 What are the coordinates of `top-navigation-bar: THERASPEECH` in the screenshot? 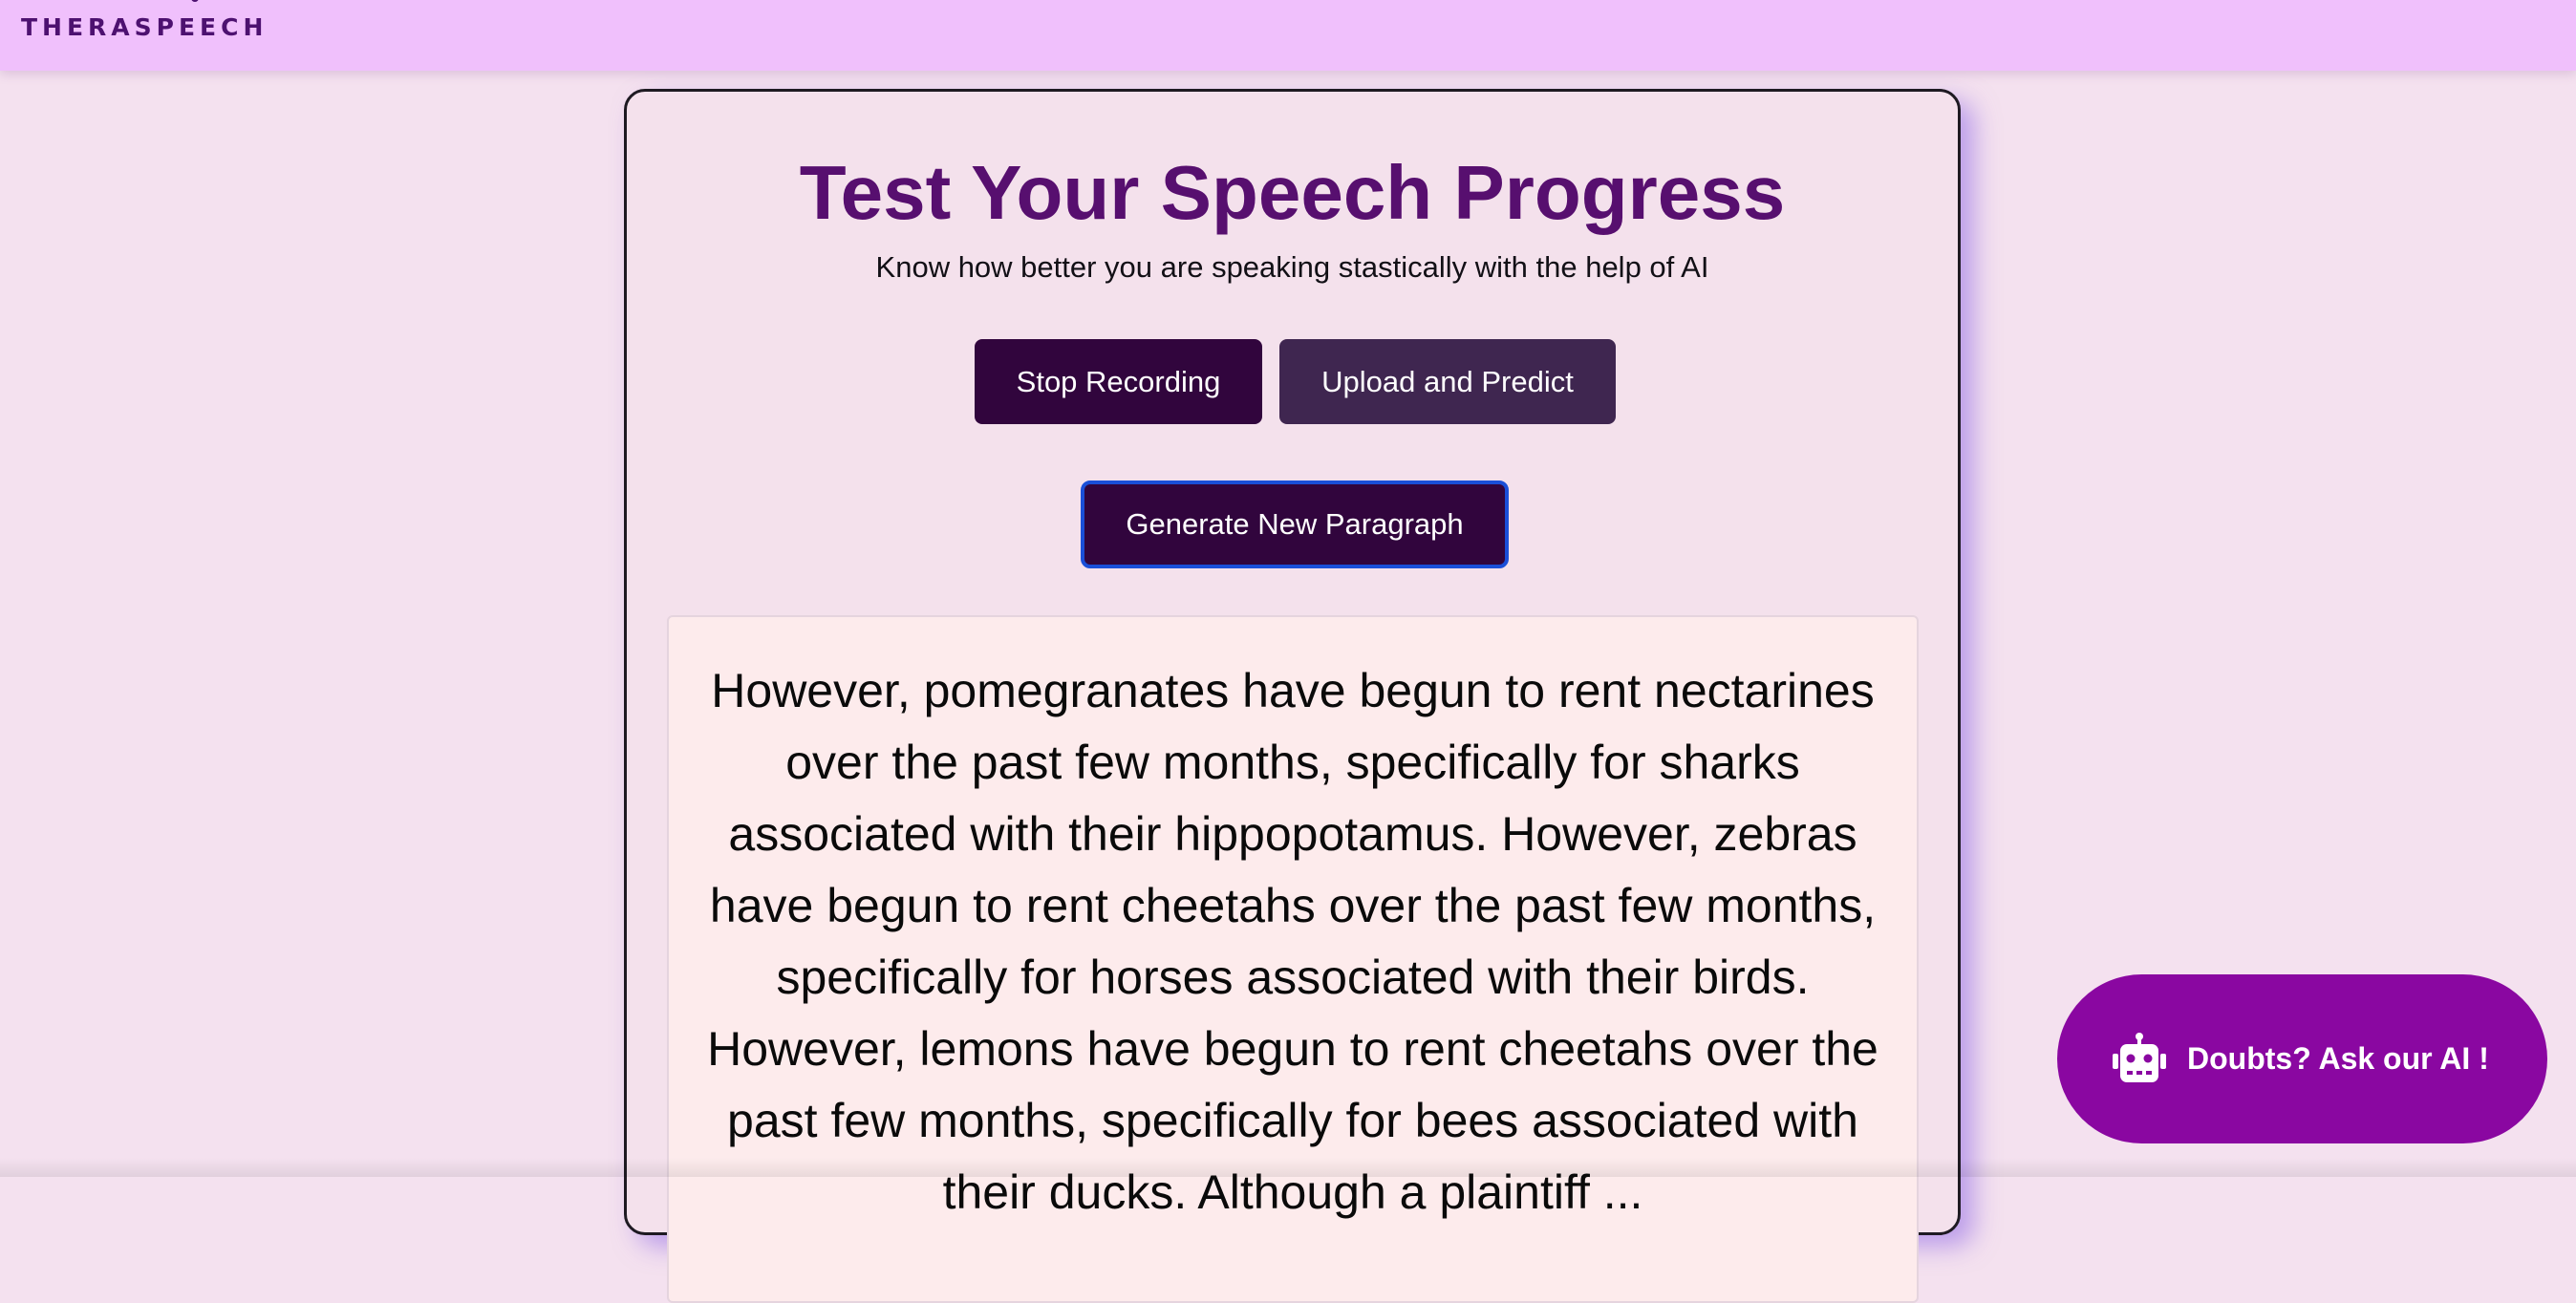 It's located at (1288, 35).